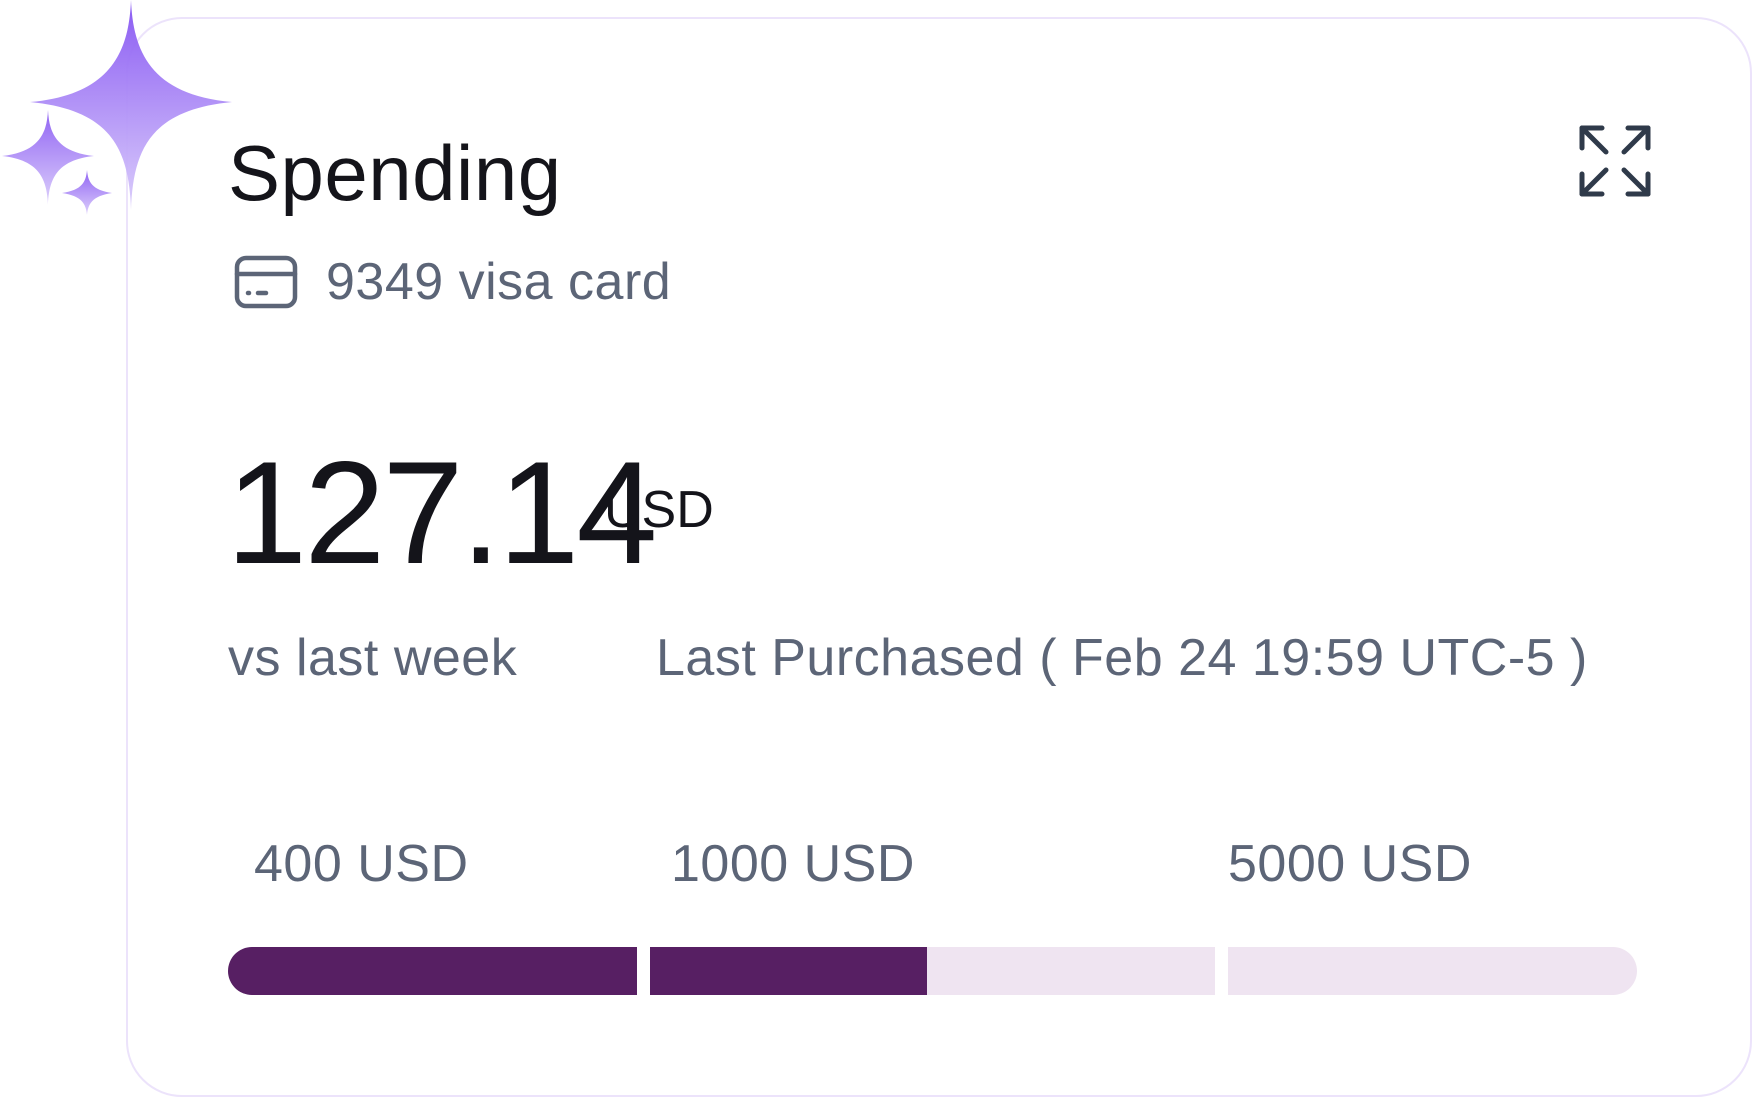 This screenshot has width=1759, height=1101. What do you see at coordinates (266, 282) in the screenshot?
I see `credit-card-icon` at bounding box center [266, 282].